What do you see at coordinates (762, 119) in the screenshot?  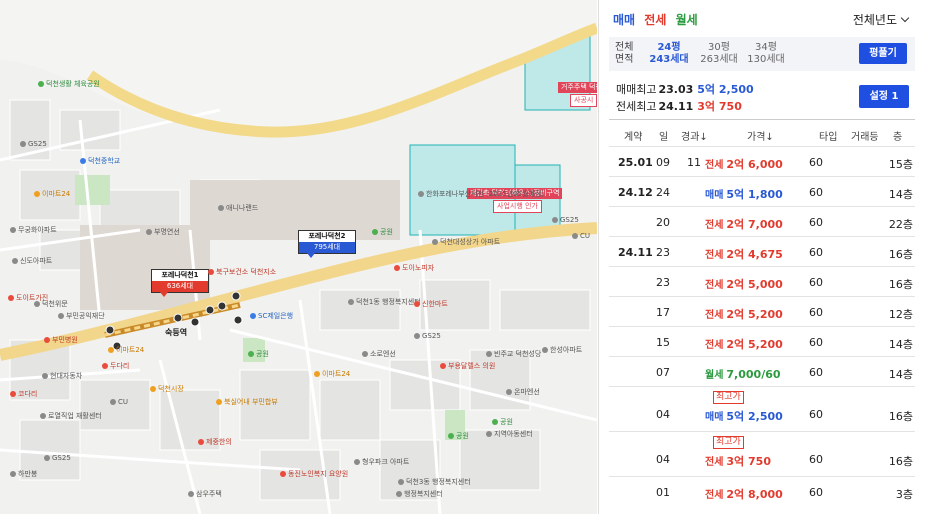 I see `divider` at bounding box center [762, 119].